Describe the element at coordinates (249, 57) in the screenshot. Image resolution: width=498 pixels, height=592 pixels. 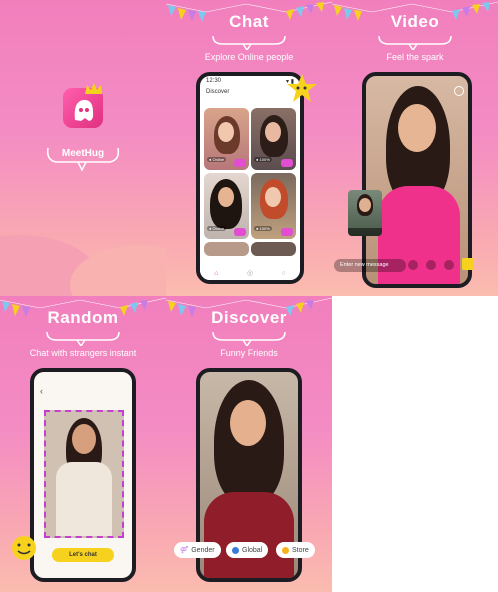
I see `chat-subtitle: Explore Online people` at that location.